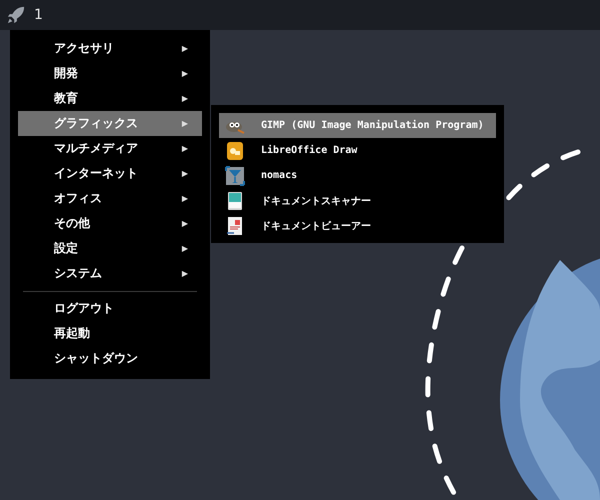 The height and width of the screenshot is (500, 600). What do you see at coordinates (110, 358) in the screenshot?
I see `menu-item: シャットダウン` at bounding box center [110, 358].